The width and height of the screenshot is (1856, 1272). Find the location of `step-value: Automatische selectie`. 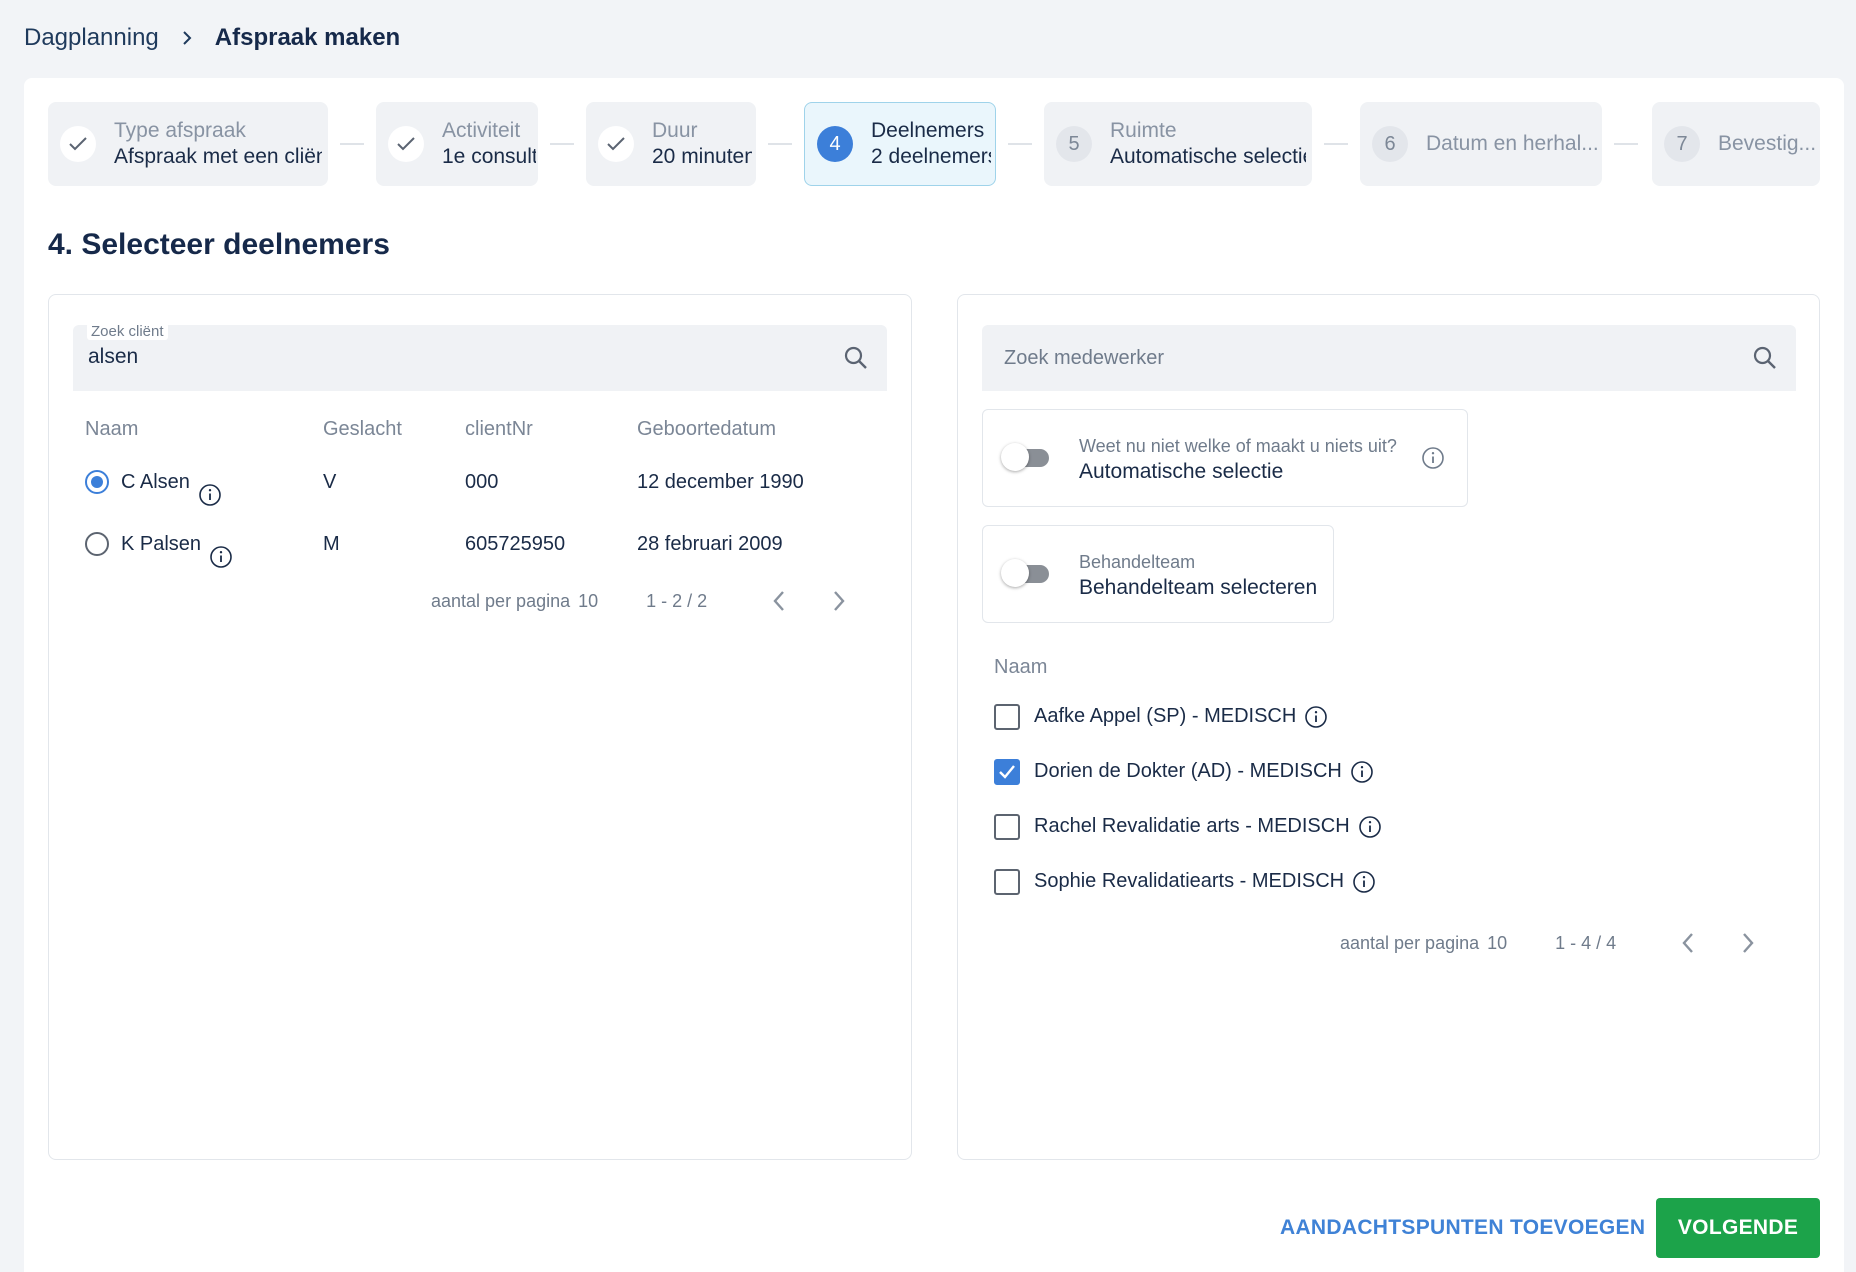

step-value: Automatische selectie is located at coordinates (1208, 156).